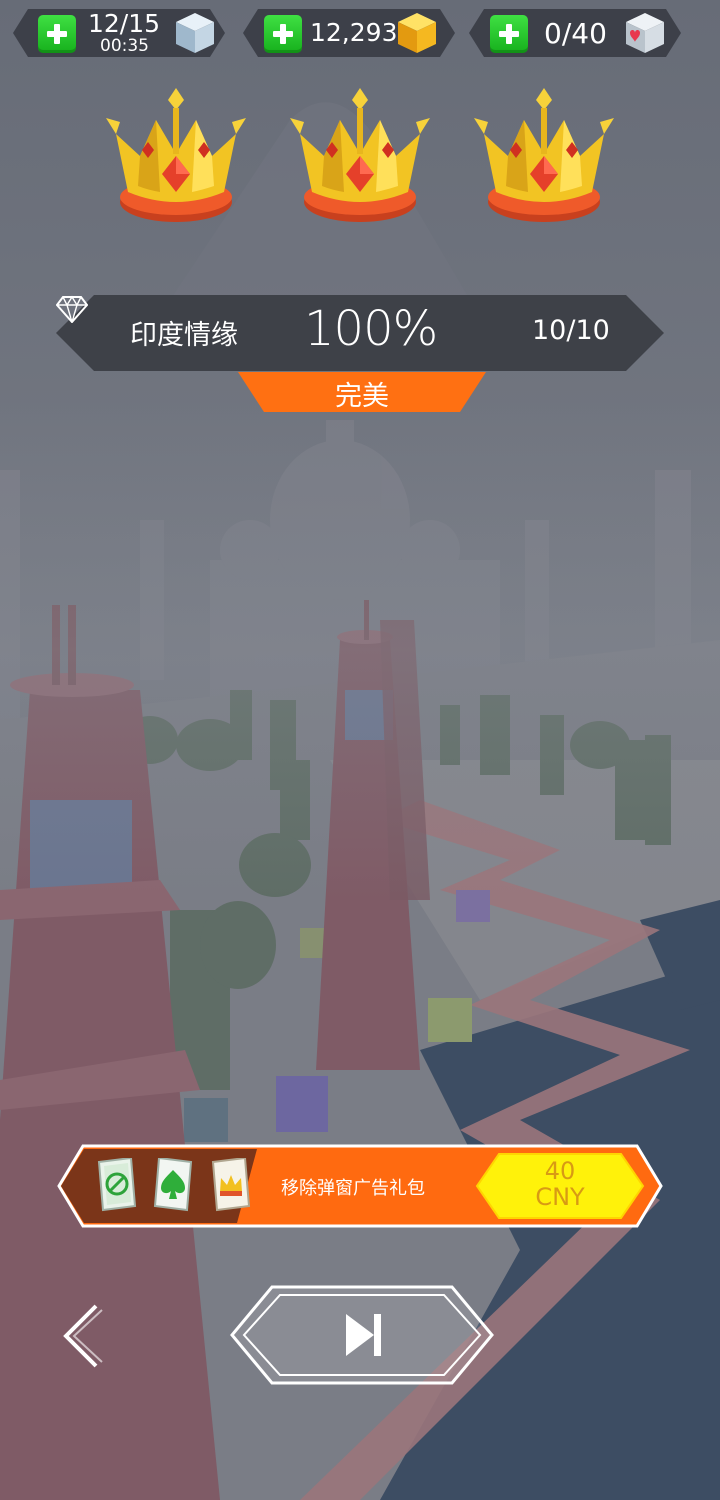  I want to click on no-ads-card-icon, so click(117, 1185).